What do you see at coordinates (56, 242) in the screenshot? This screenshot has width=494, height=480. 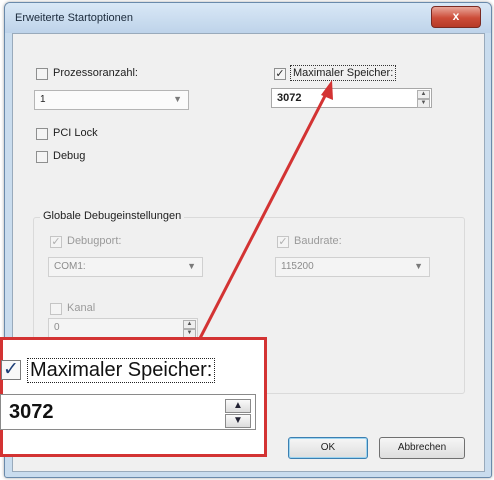 I see `debugport-checkbox: ✓` at bounding box center [56, 242].